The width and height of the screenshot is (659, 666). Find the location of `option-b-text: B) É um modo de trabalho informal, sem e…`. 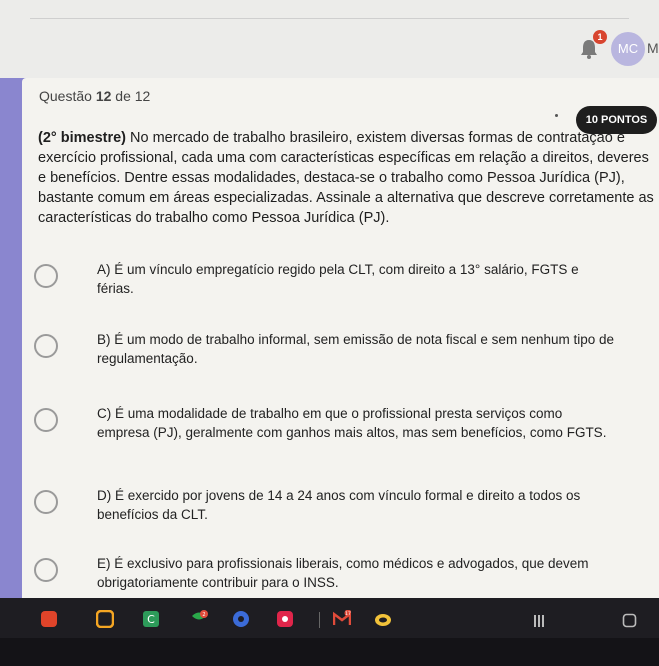

option-b-text: B) É um modo de trabalho informal, sem e… is located at coordinates (356, 349).